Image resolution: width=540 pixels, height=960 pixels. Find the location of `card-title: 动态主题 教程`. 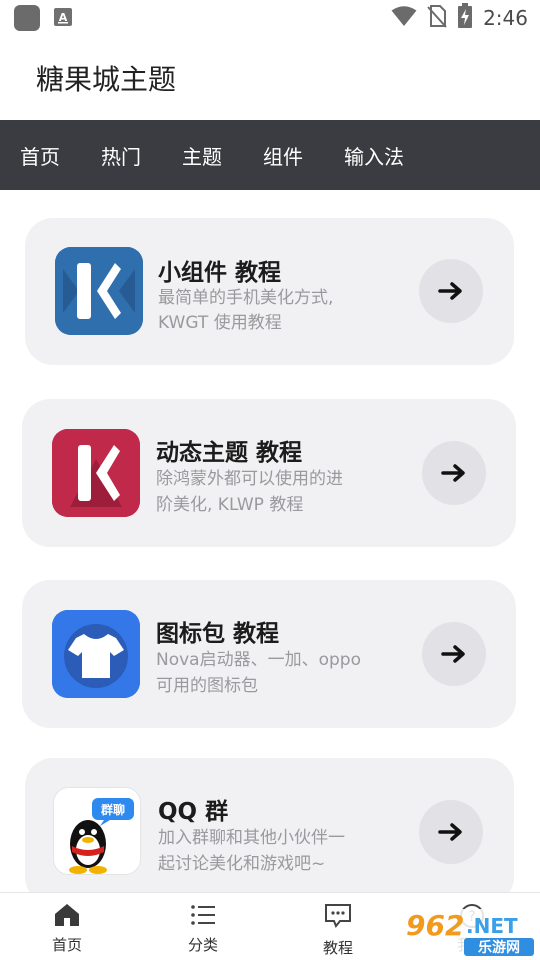

card-title: 动态主题 教程 is located at coordinates (229, 453).